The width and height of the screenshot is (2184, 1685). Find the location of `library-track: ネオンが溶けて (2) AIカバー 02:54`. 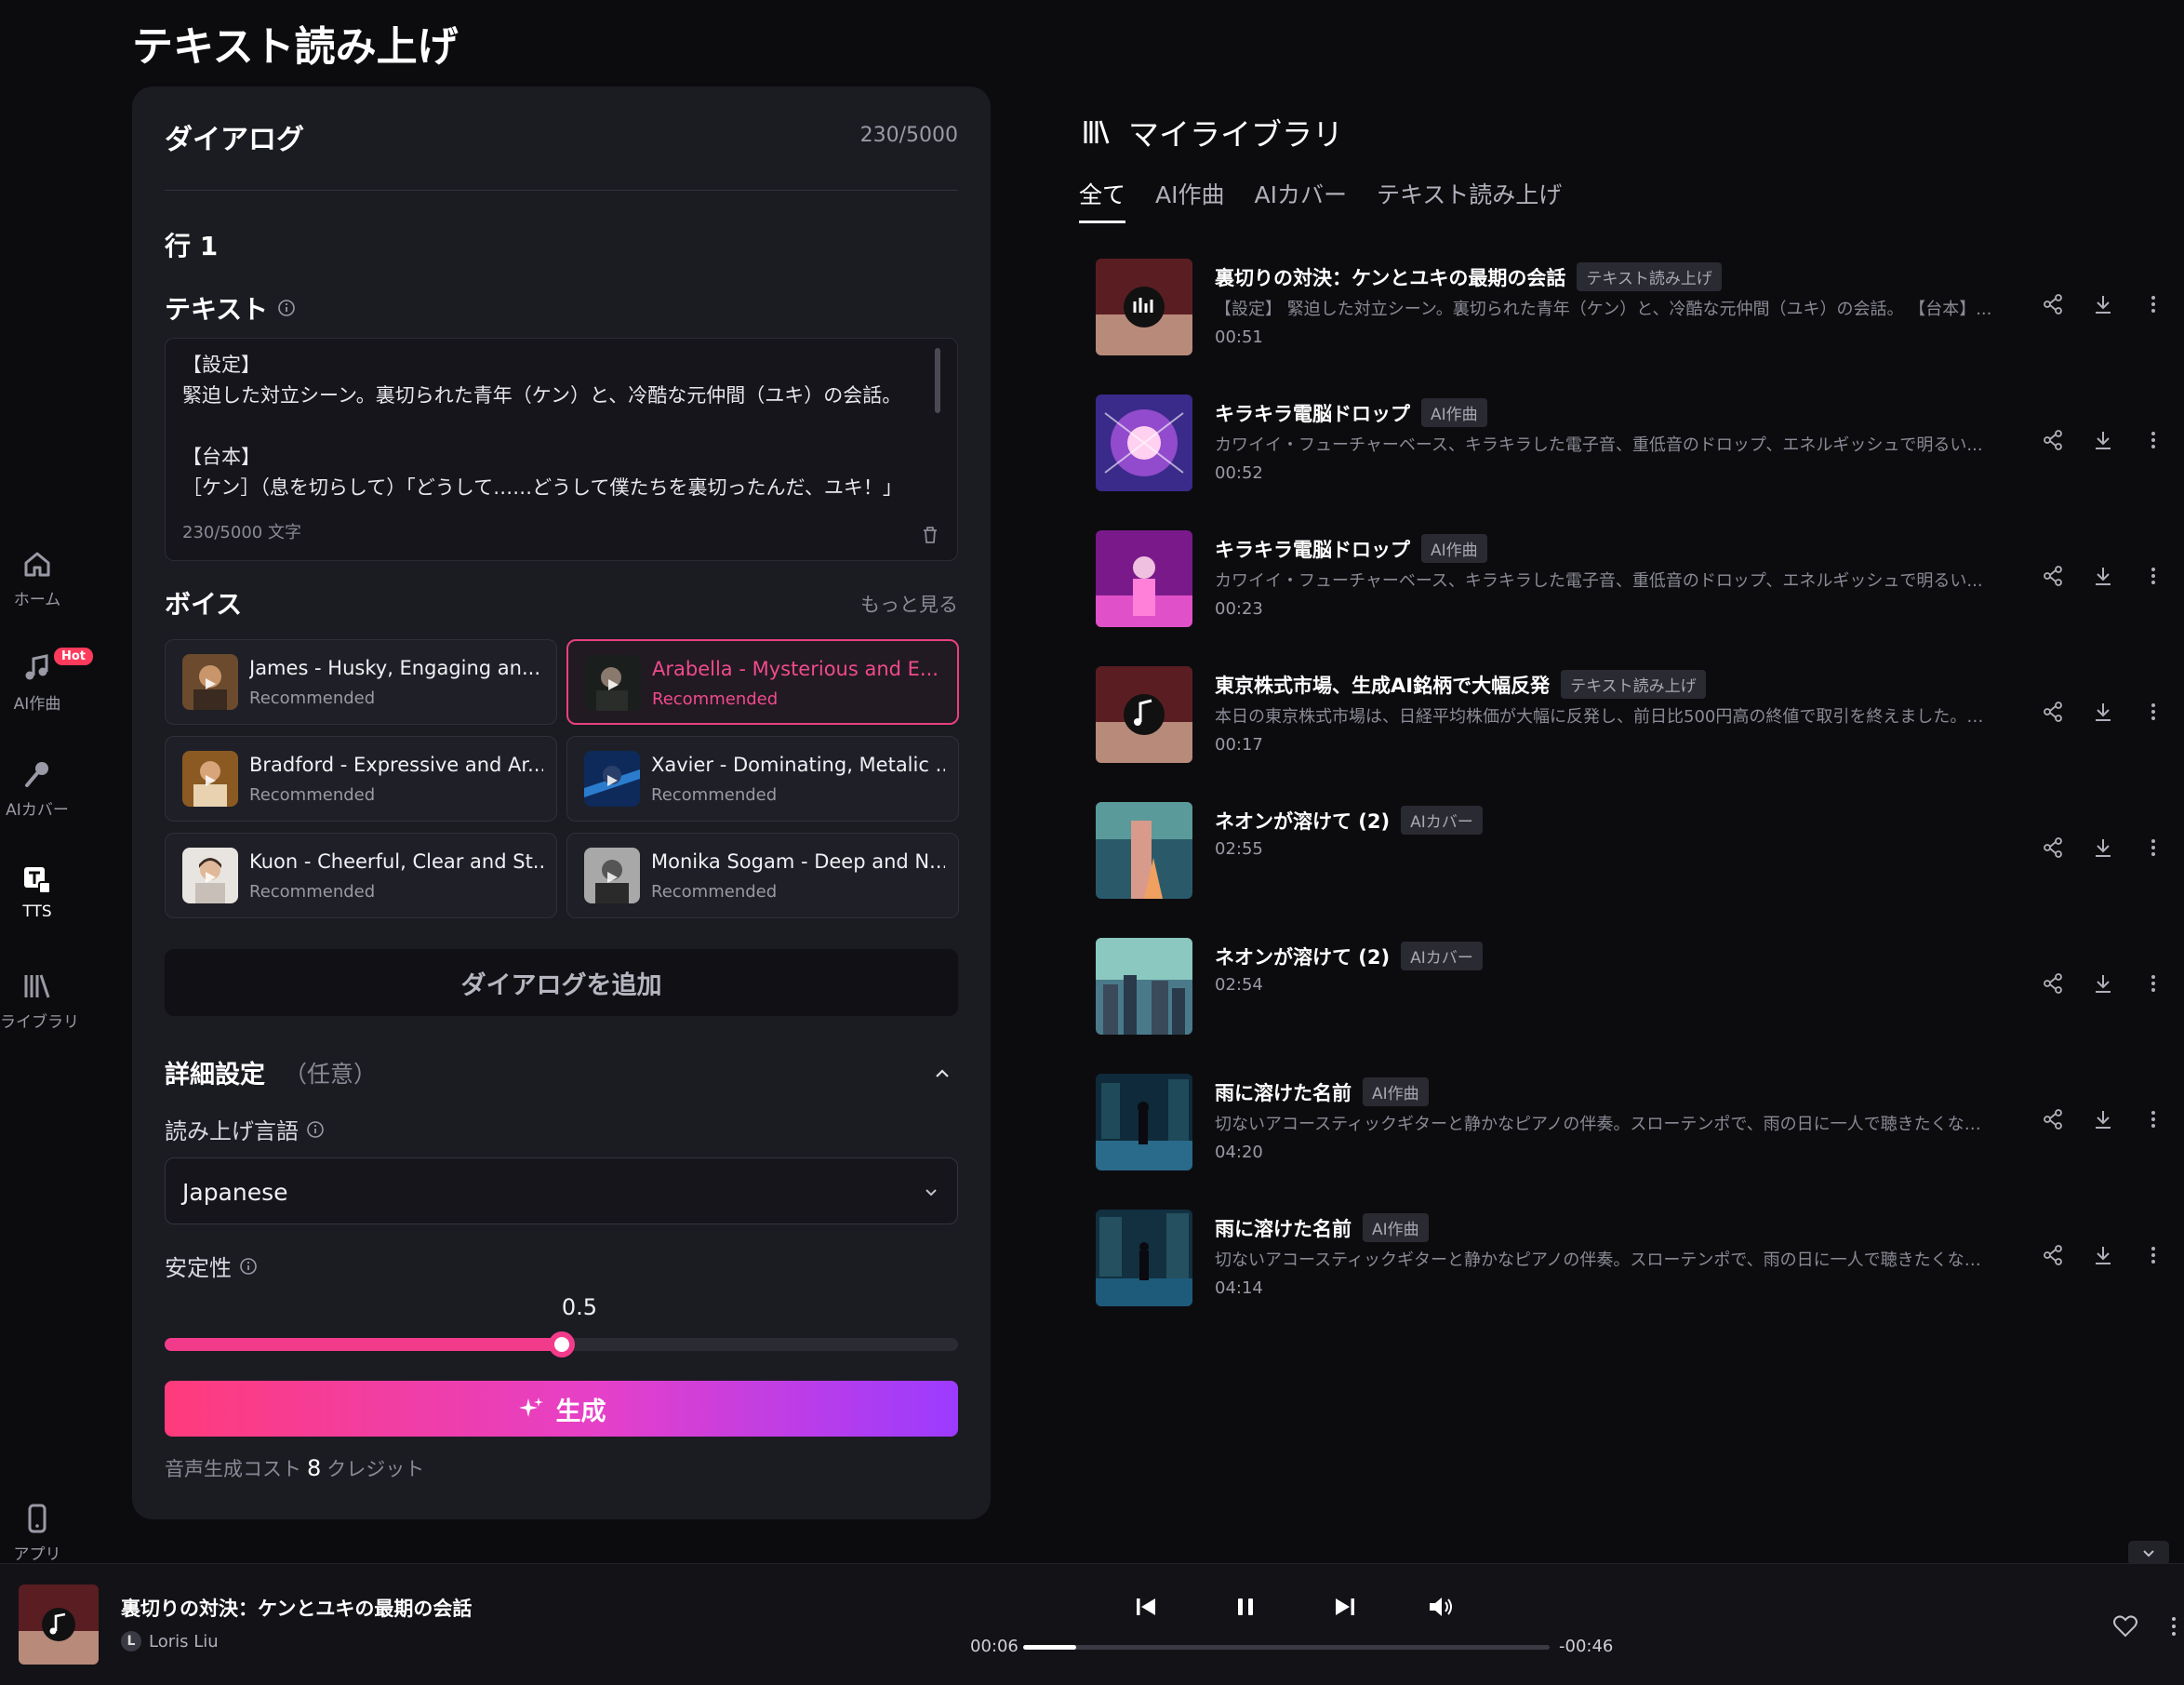

library-track: ネオンが溶けて (2) AIカバー 02:54 is located at coordinates (1630, 989).